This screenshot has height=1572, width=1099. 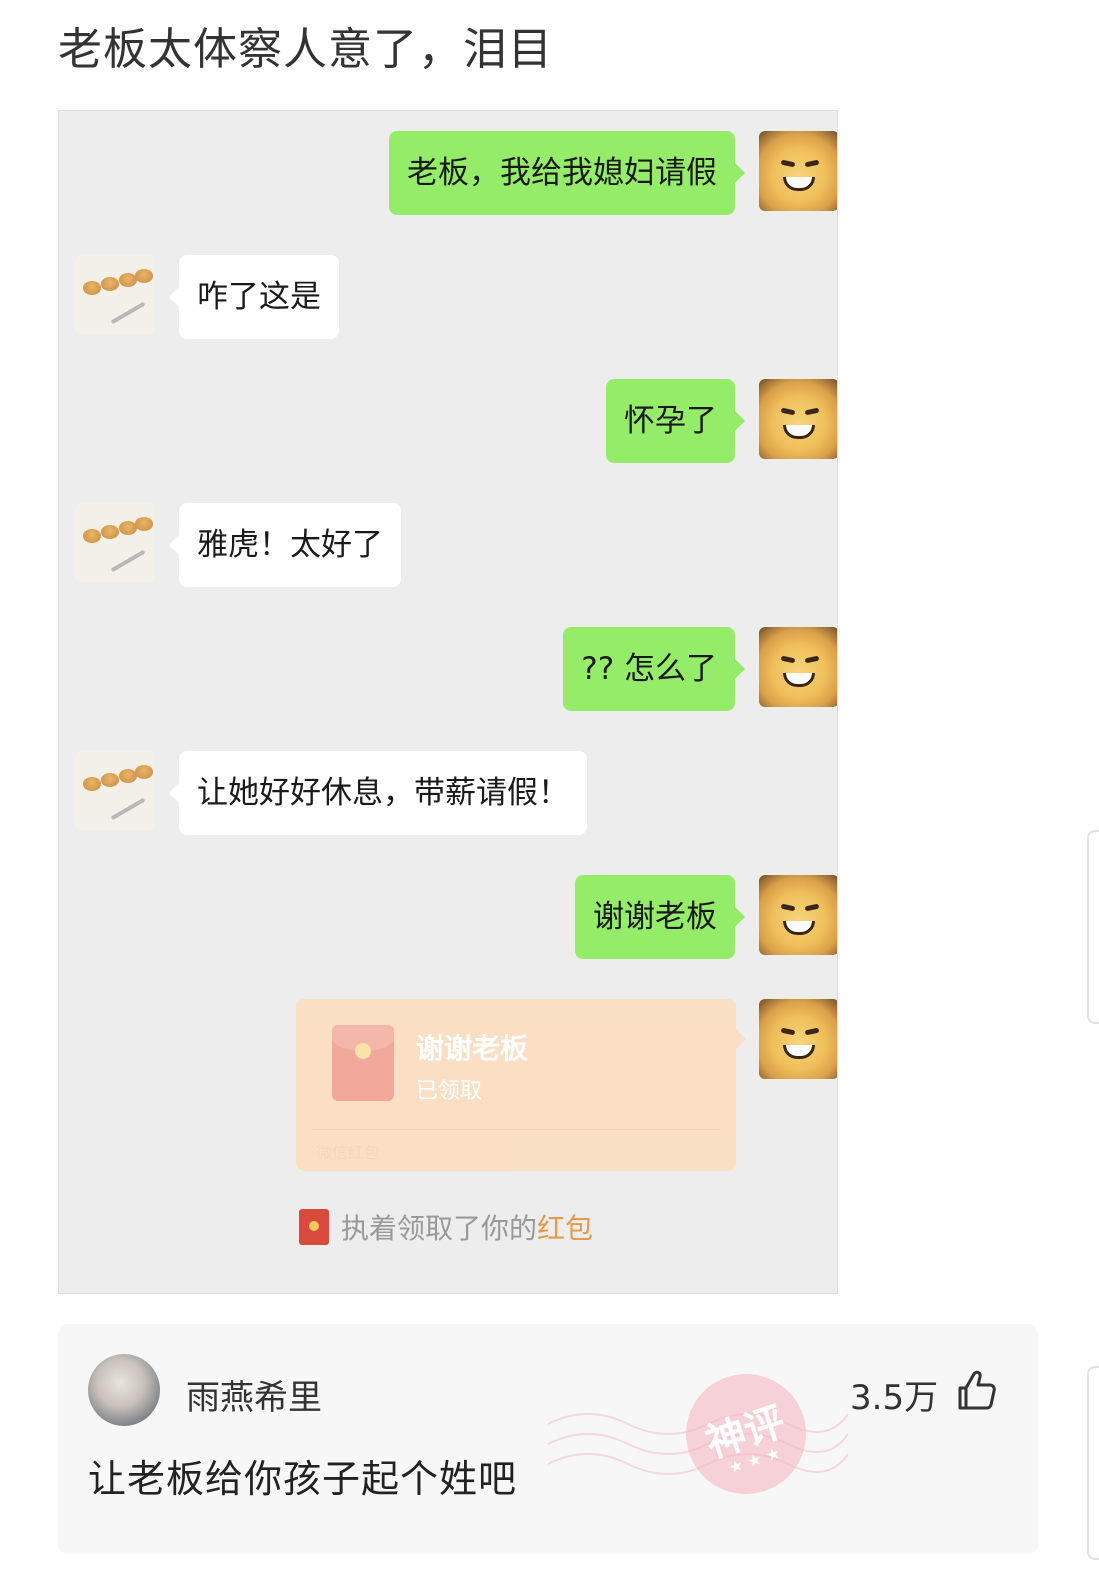 I want to click on chat-bubble-boss: 雅虎！太好了, so click(x=285, y=545).